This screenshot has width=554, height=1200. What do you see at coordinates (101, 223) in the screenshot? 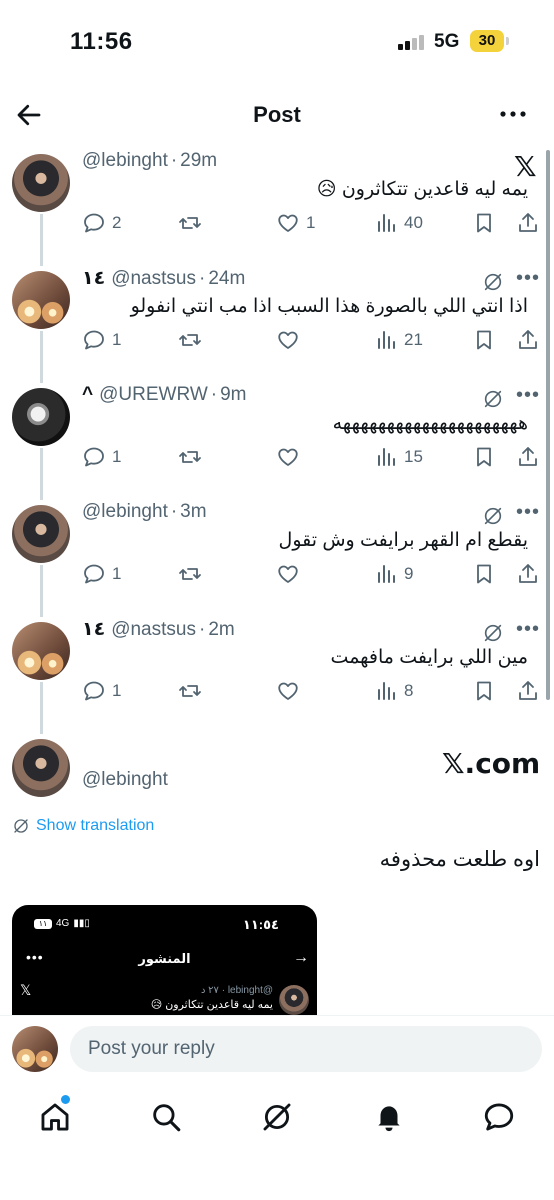
I see `reply-button: 2` at bounding box center [101, 223].